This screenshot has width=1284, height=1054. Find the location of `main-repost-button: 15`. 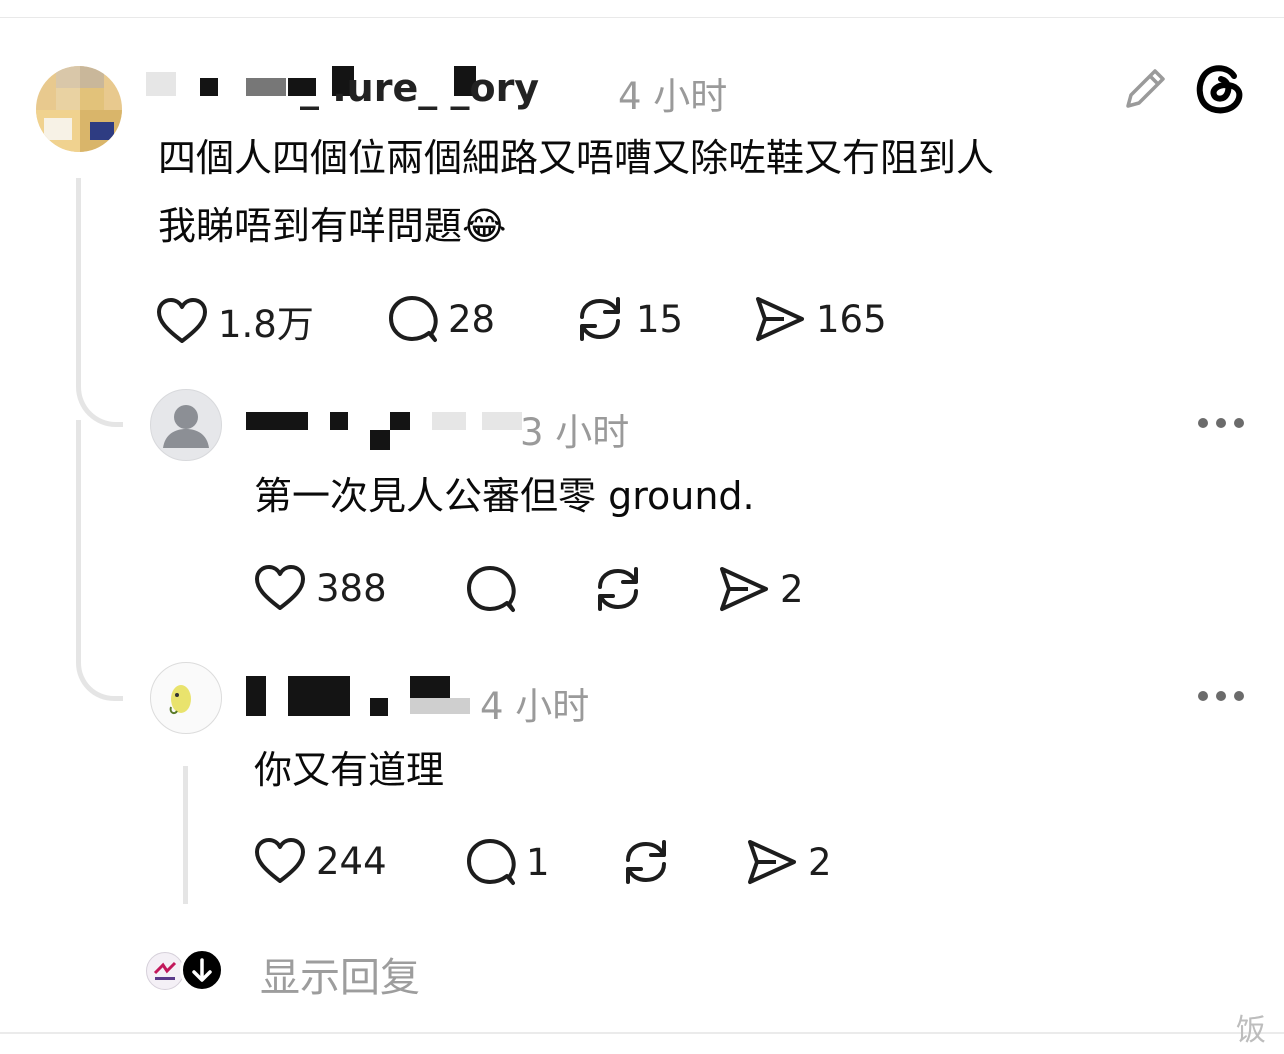

main-repost-button: 15 is located at coordinates (628, 319).